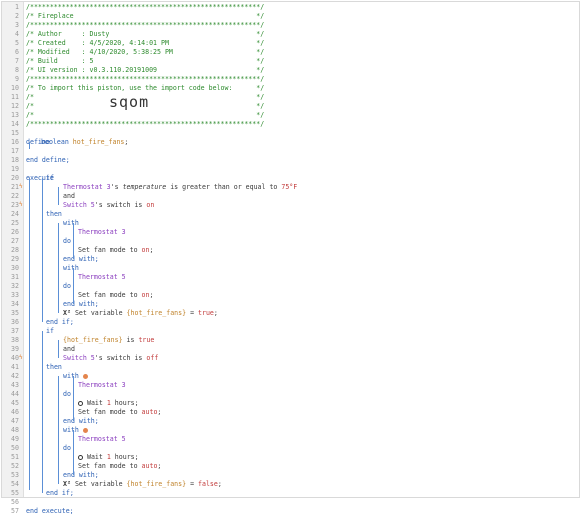 This screenshot has width=583, height=516. Describe the element at coordinates (17, 79) in the screenshot. I see `line-number: 9` at that location.